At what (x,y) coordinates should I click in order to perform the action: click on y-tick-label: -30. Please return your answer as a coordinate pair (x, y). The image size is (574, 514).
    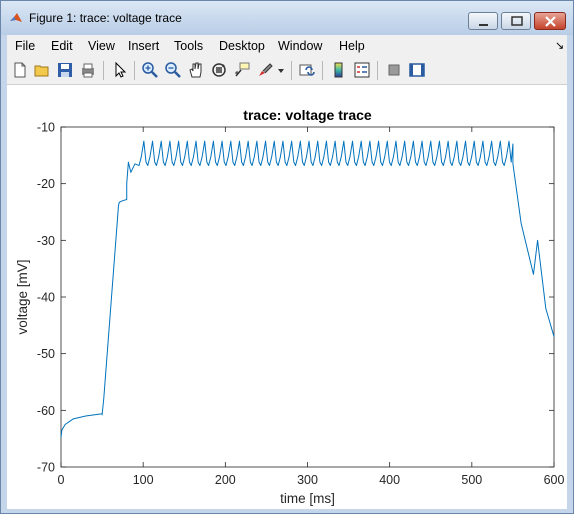
    Looking at the image, I should click on (46, 241).